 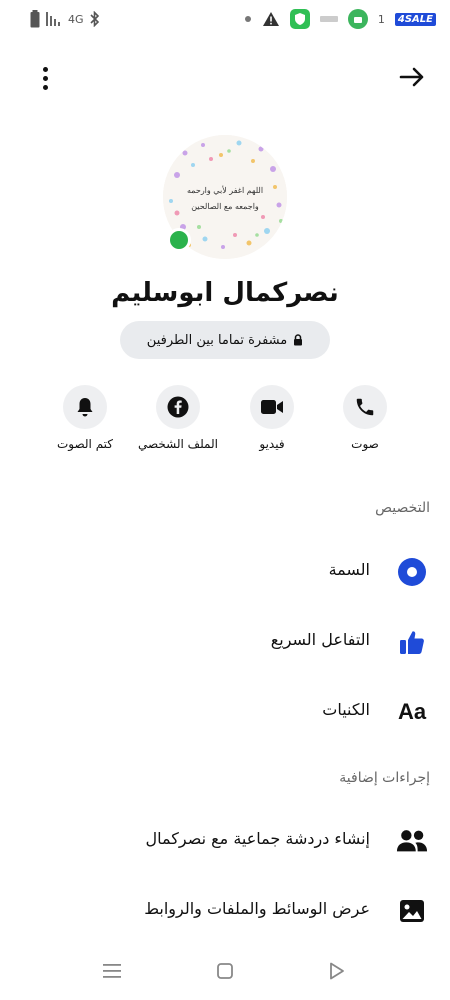 I want to click on audio-call-button: صوت, so click(x=365, y=418).